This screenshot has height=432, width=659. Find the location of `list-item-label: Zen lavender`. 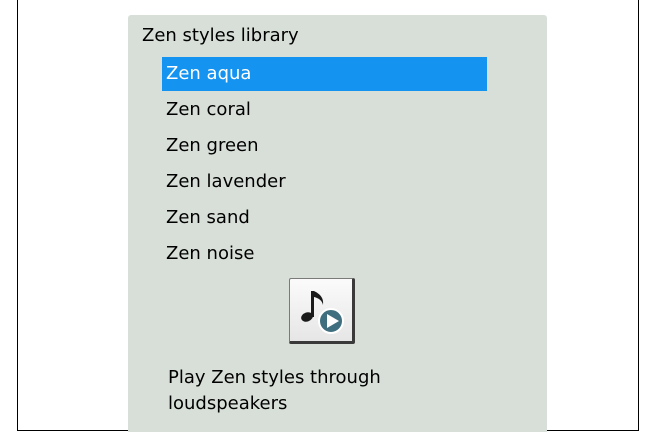

list-item-label: Zen lavender is located at coordinates (226, 181).